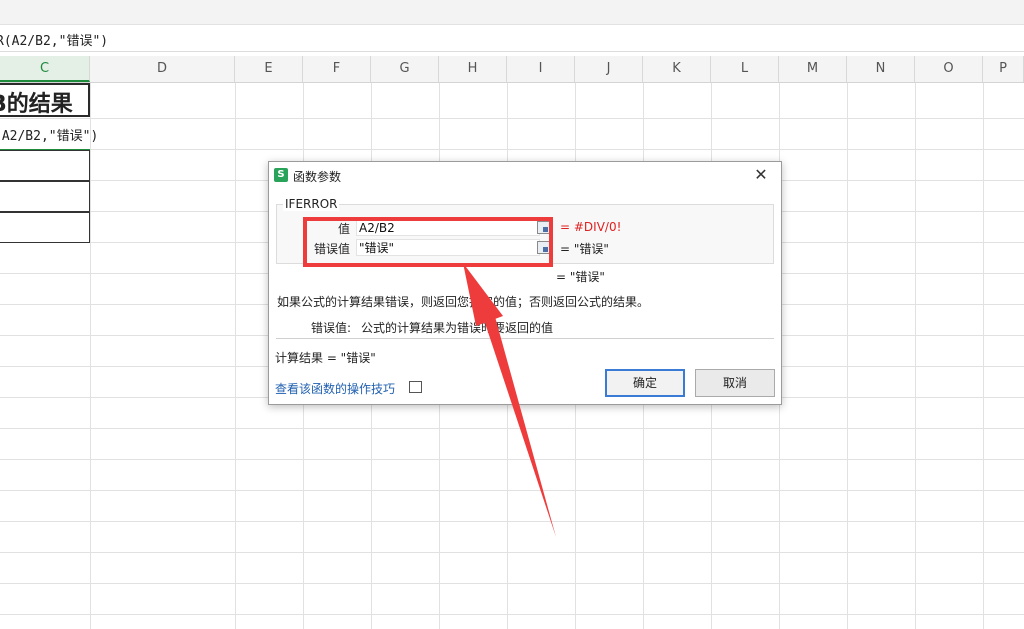 The image size is (1024, 629). What do you see at coordinates (580, 277) in the screenshot?
I see `overall-result: = "错误"` at bounding box center [580, 277].